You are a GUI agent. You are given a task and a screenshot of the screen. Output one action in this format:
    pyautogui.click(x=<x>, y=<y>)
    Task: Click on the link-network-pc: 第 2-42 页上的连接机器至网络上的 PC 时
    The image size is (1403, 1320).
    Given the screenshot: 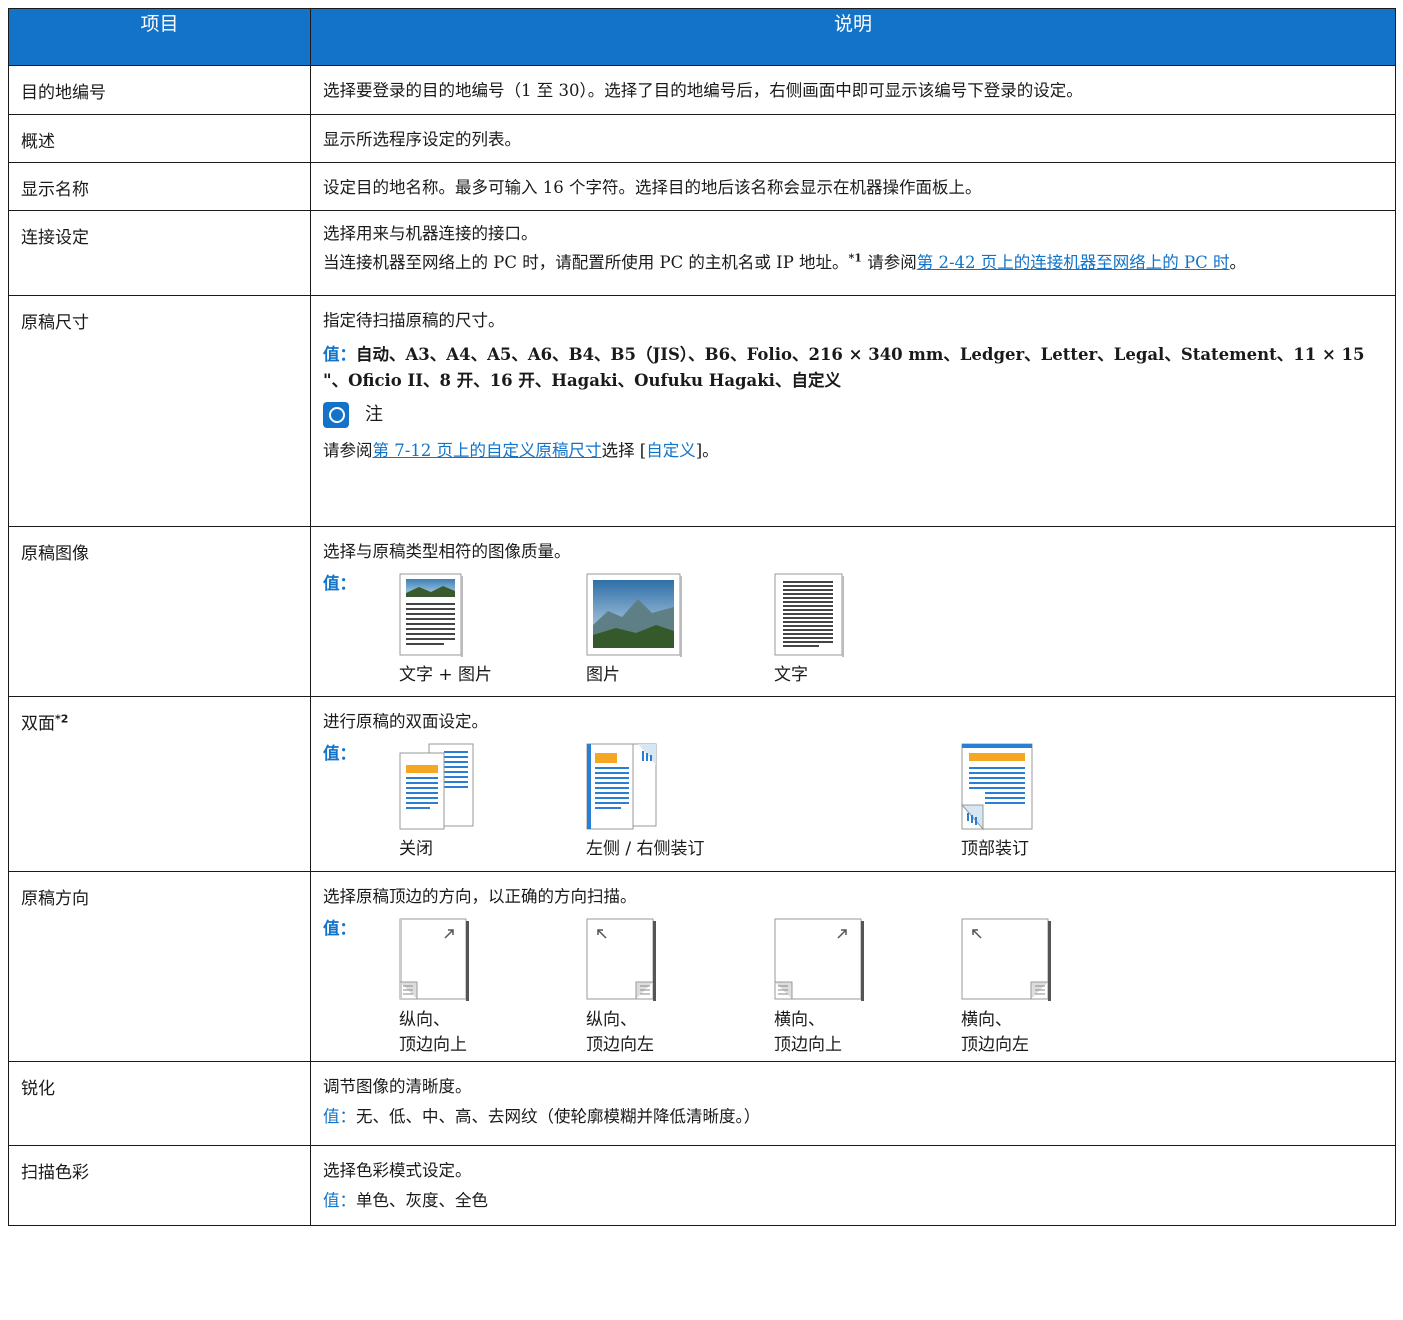 What is the action you would take?
    pyautogui.click(x=1073, y=262)
    